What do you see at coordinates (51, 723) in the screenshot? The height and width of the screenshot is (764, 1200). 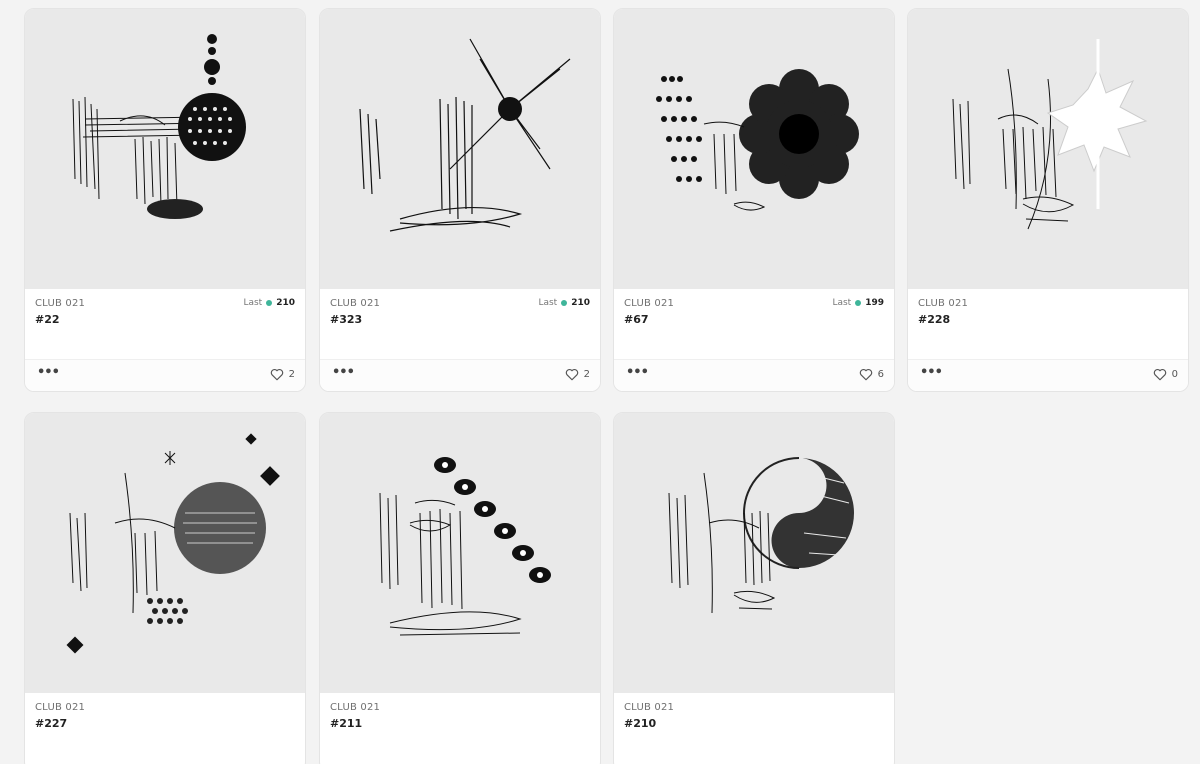 I see `token-id: #227` at bounding box center [51, 723].